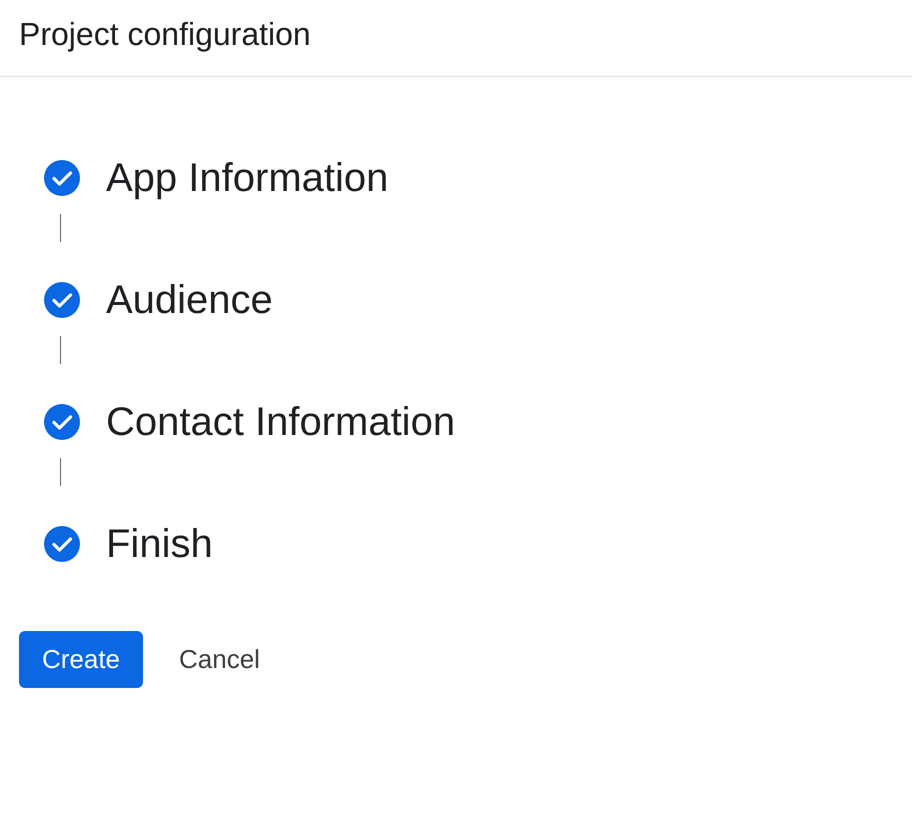 Image resolution: width=912 pixels, height=830 pixels. What do you see at coordinates (165, 34) in the screenshot?
I see `page-title: Project configuration` at bounding box center [165, 34].